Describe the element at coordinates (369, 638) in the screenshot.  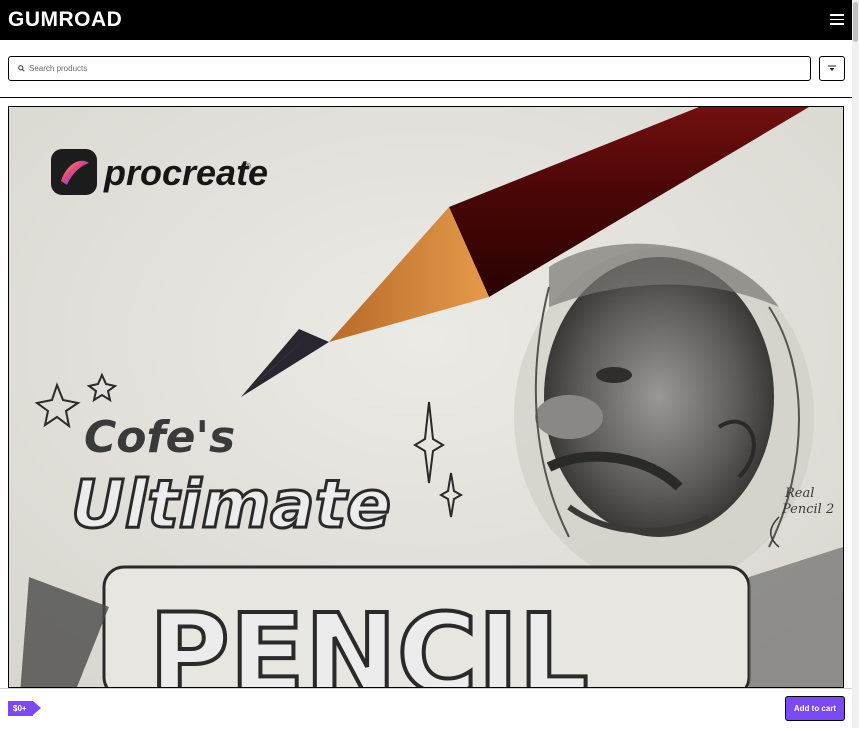
I see `svg-text: PENCIL` at that location.